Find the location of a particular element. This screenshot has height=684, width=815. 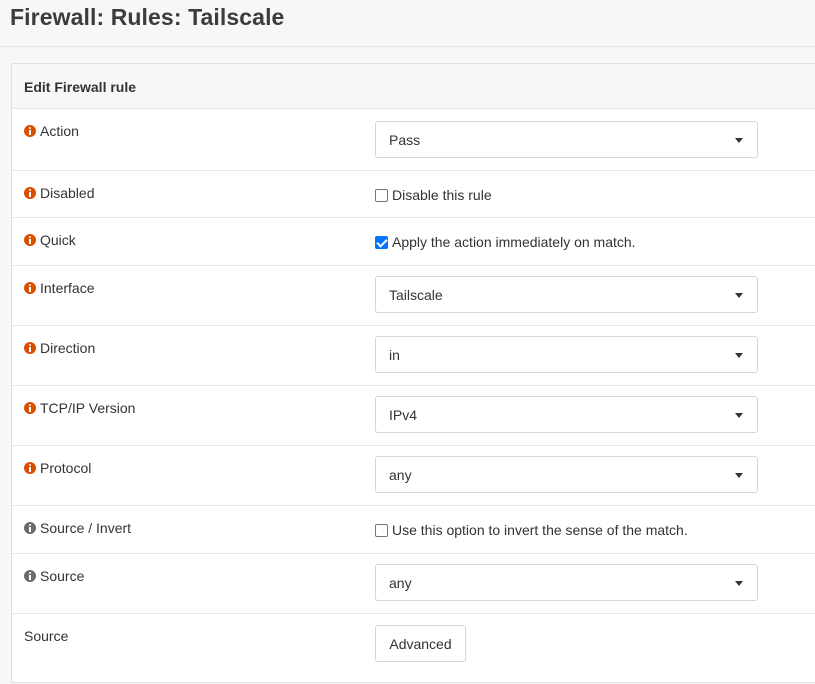

quick-checkbox-wrap: Apply the action immediately on match. is located at coordinates (505, 242).